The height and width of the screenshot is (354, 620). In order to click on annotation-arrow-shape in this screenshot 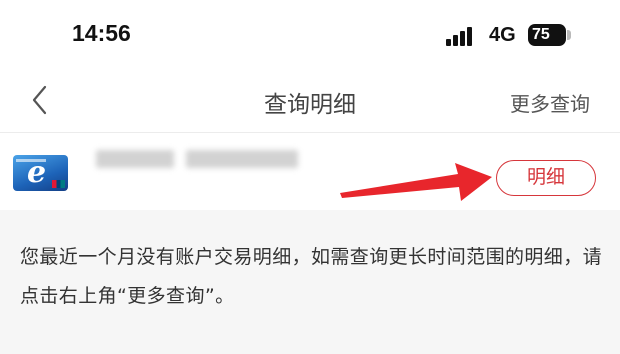, I will do `click(416, 182)`.